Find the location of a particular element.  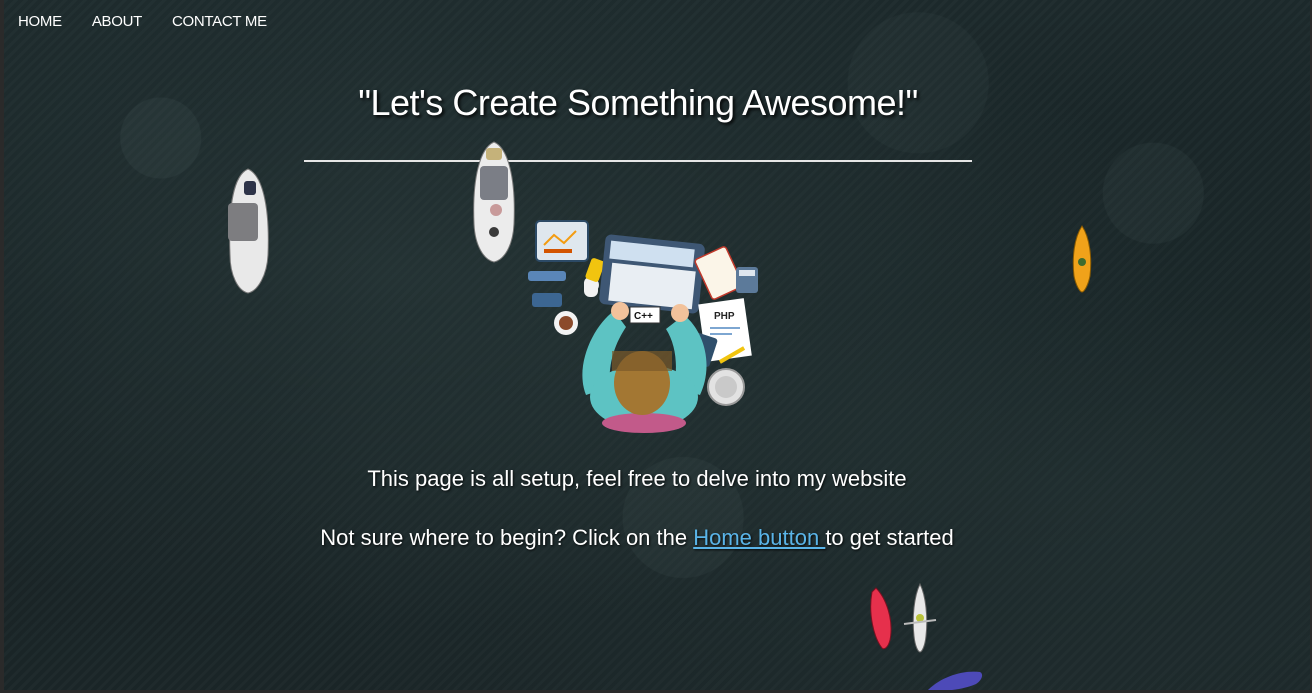

nav-contact-link: CONTACT ME is located at coordinates (219, 21).